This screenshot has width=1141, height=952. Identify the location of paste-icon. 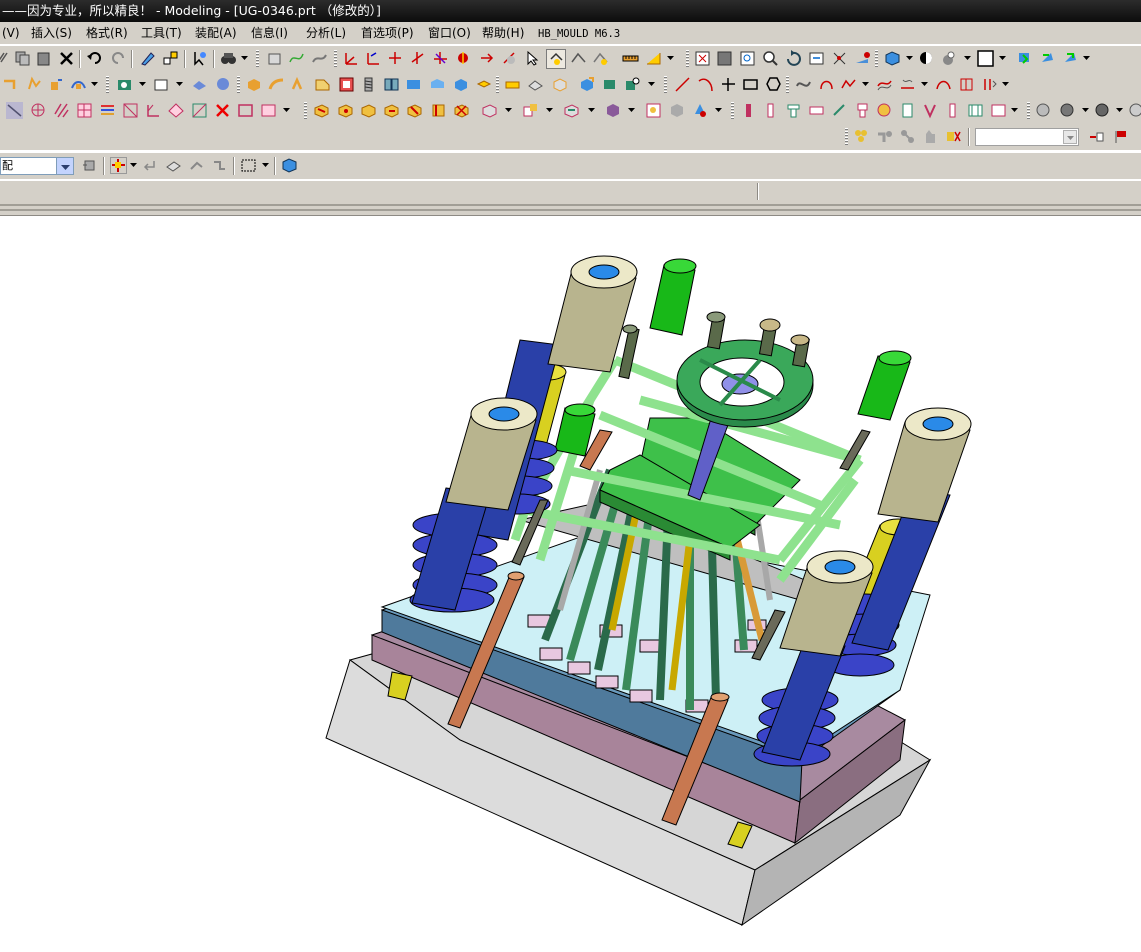
(43, 58).